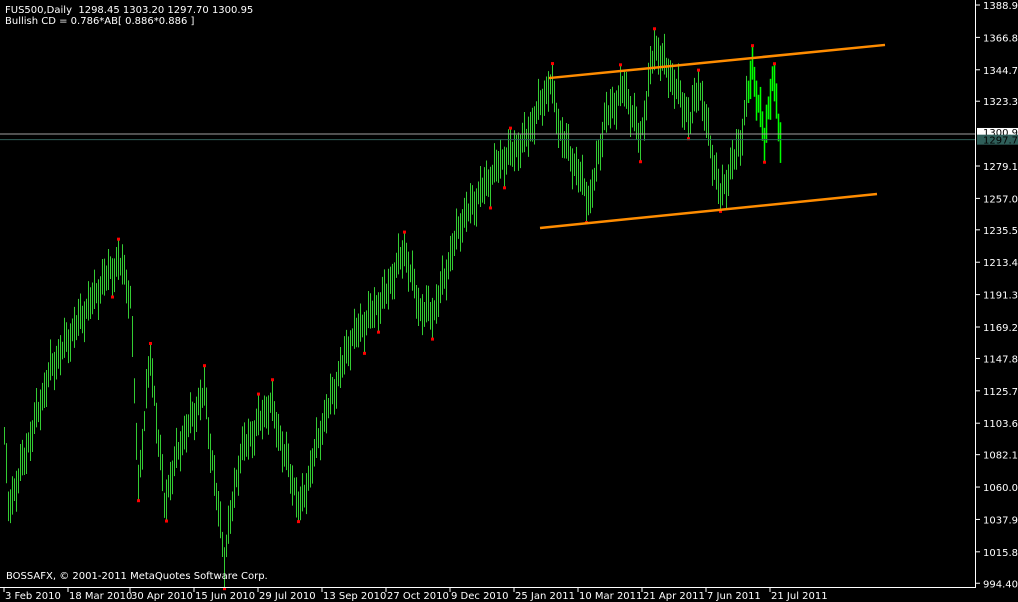 The height and width of the screenshot is (602, 1018). What do you see at coordinates (1000, 424) in the screenshot?
I see `y-tick-label: 1103.60` at bounding box center [1000, 424].